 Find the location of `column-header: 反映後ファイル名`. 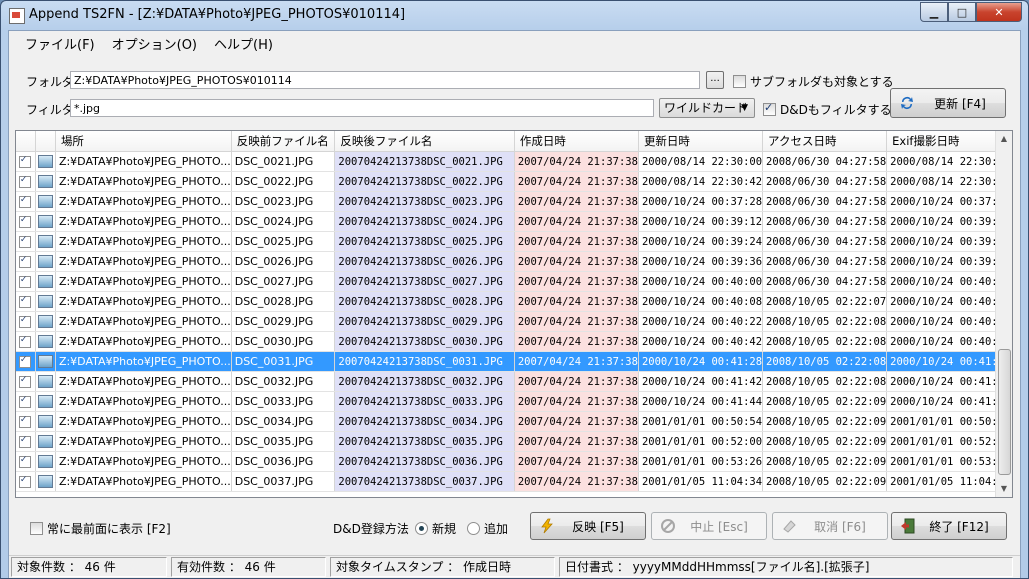

column-header: 反映後ファイル名 is located at coordinates (424, 141).